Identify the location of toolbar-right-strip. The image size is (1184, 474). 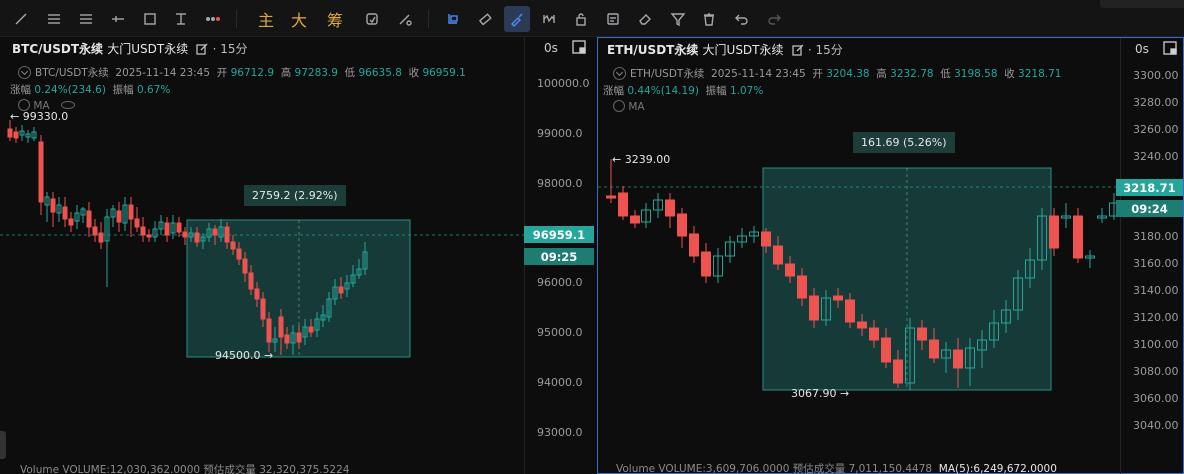
(1142, 4).